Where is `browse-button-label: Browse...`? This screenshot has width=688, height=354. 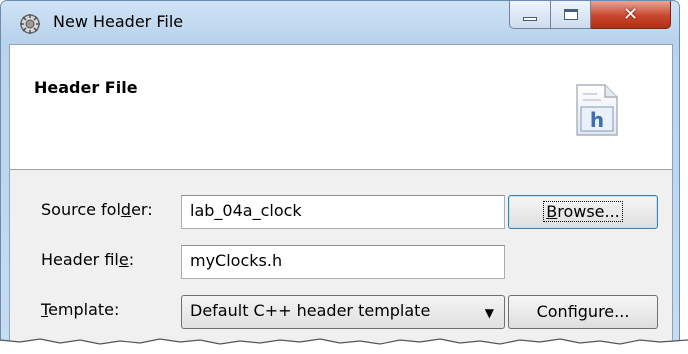
browse-button-label: Browse... is located at coordinates (583, 211).